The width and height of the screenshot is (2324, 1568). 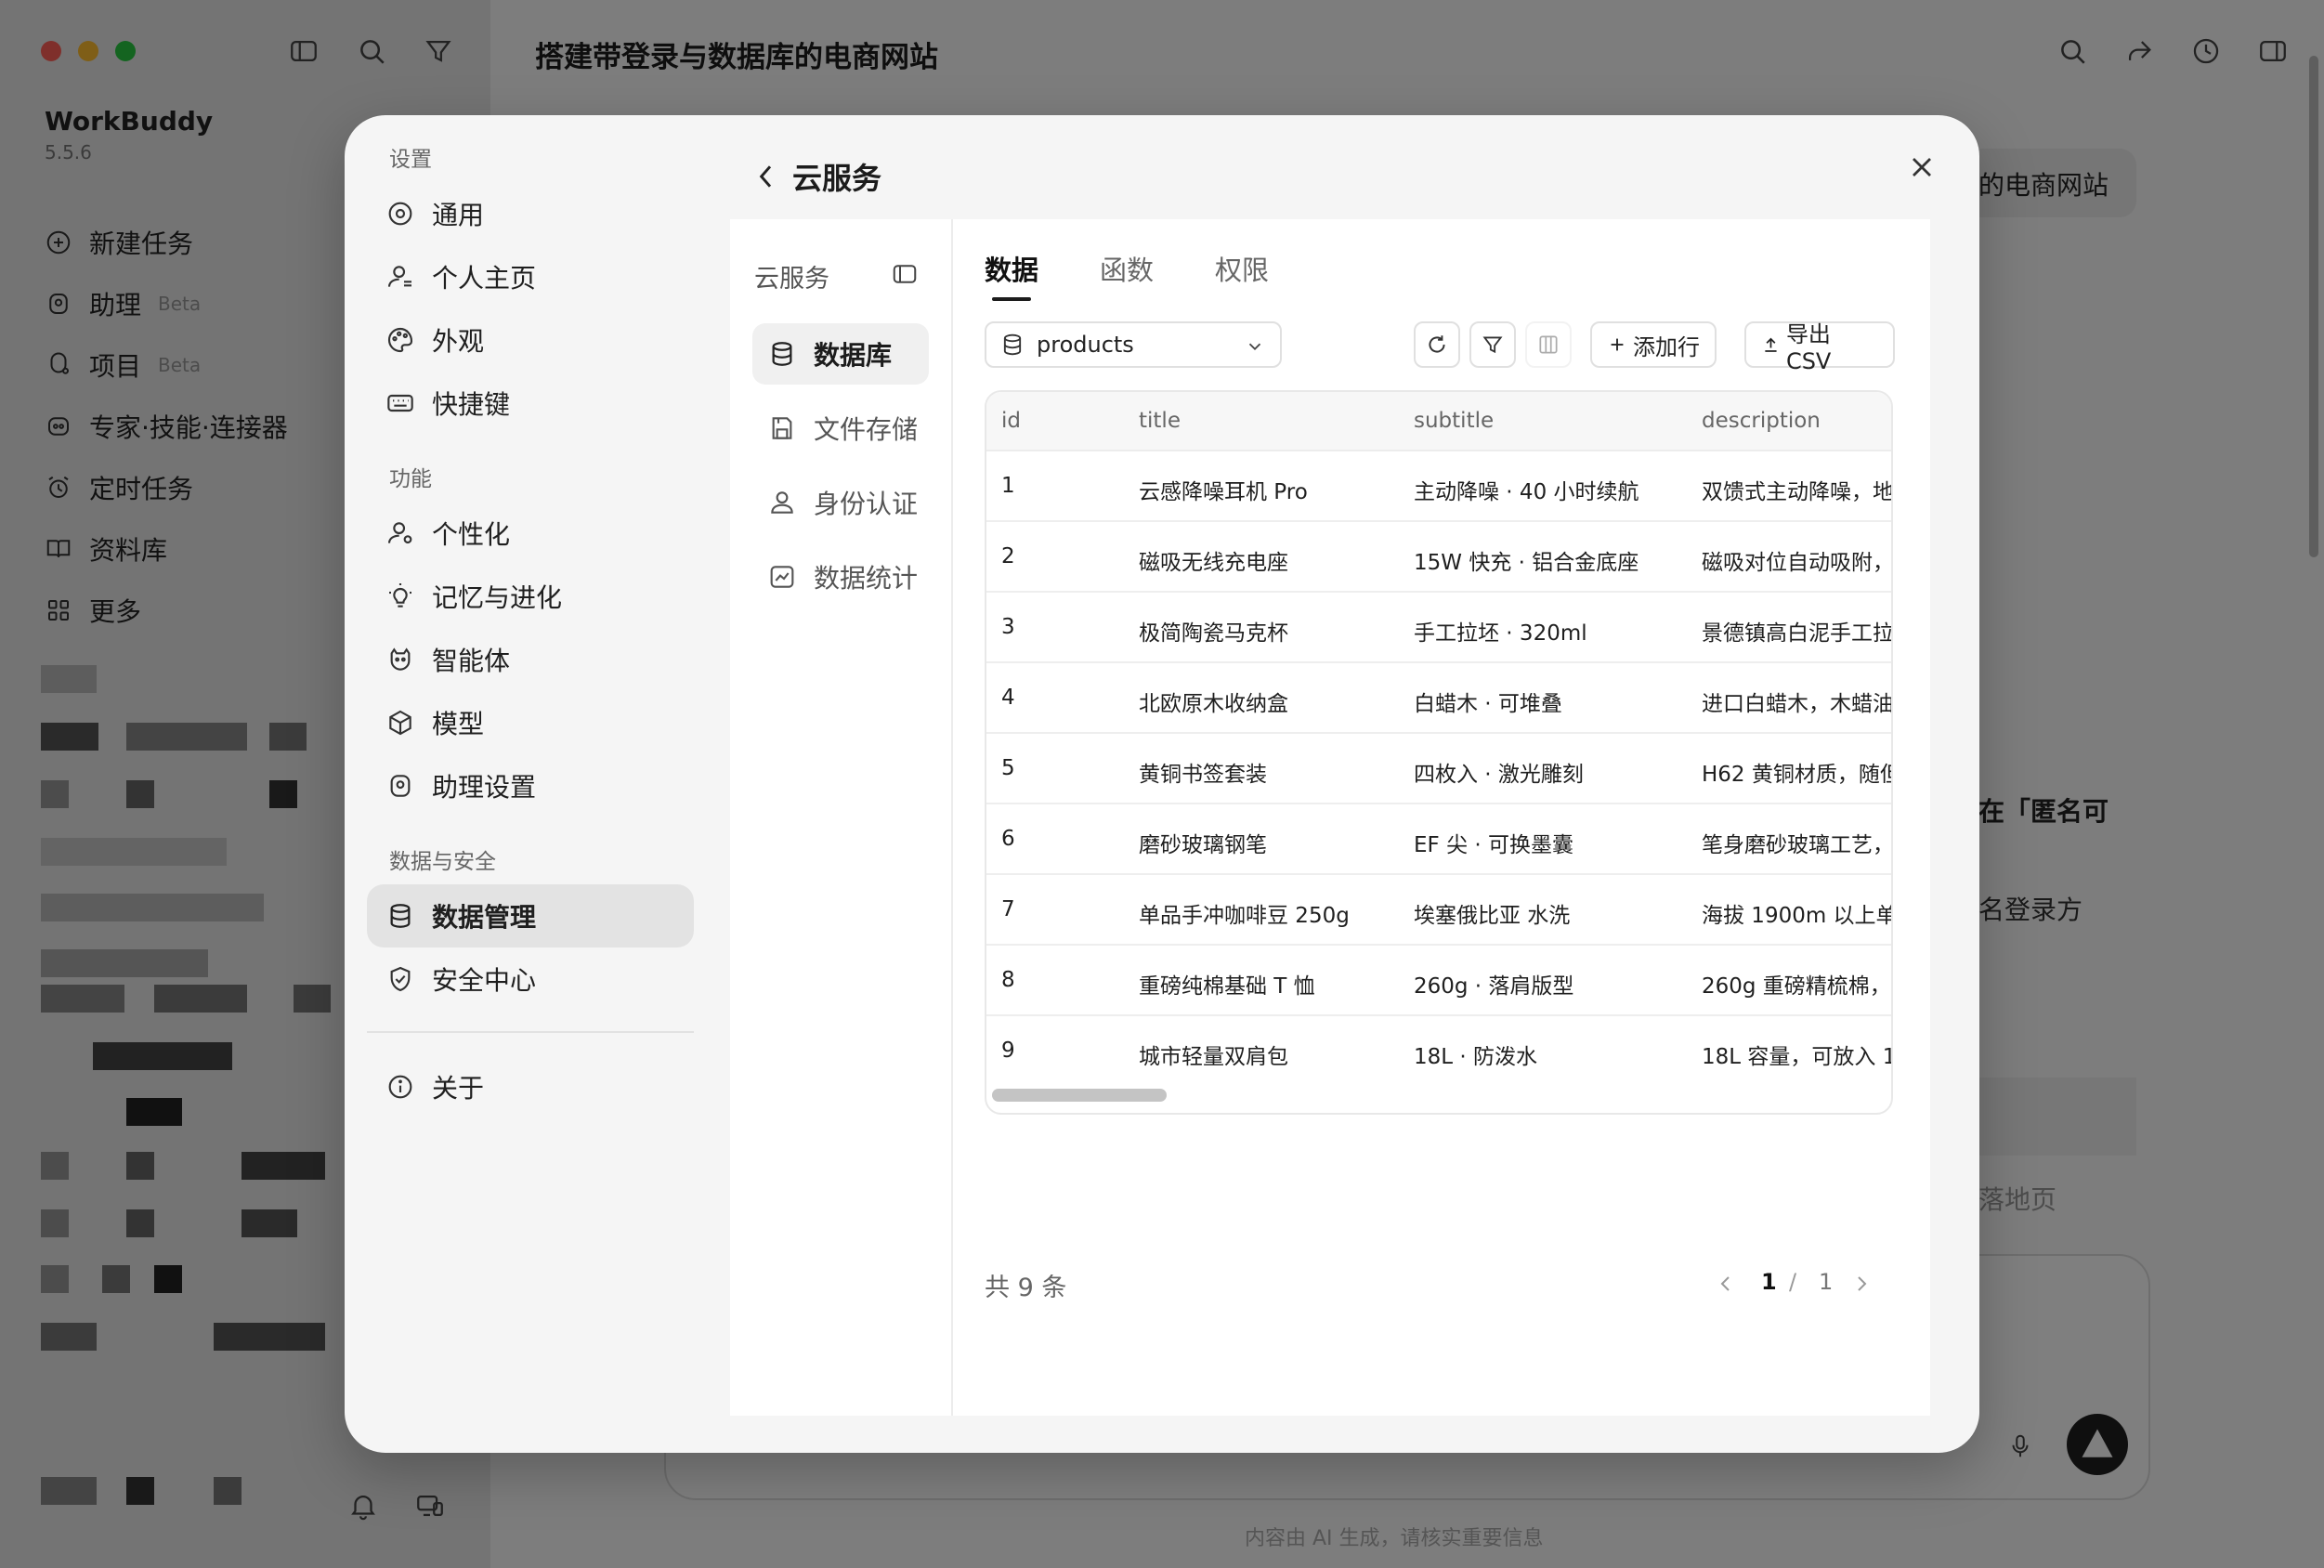 I want to click on column-header-id: id, so click(x=1011, y=421).